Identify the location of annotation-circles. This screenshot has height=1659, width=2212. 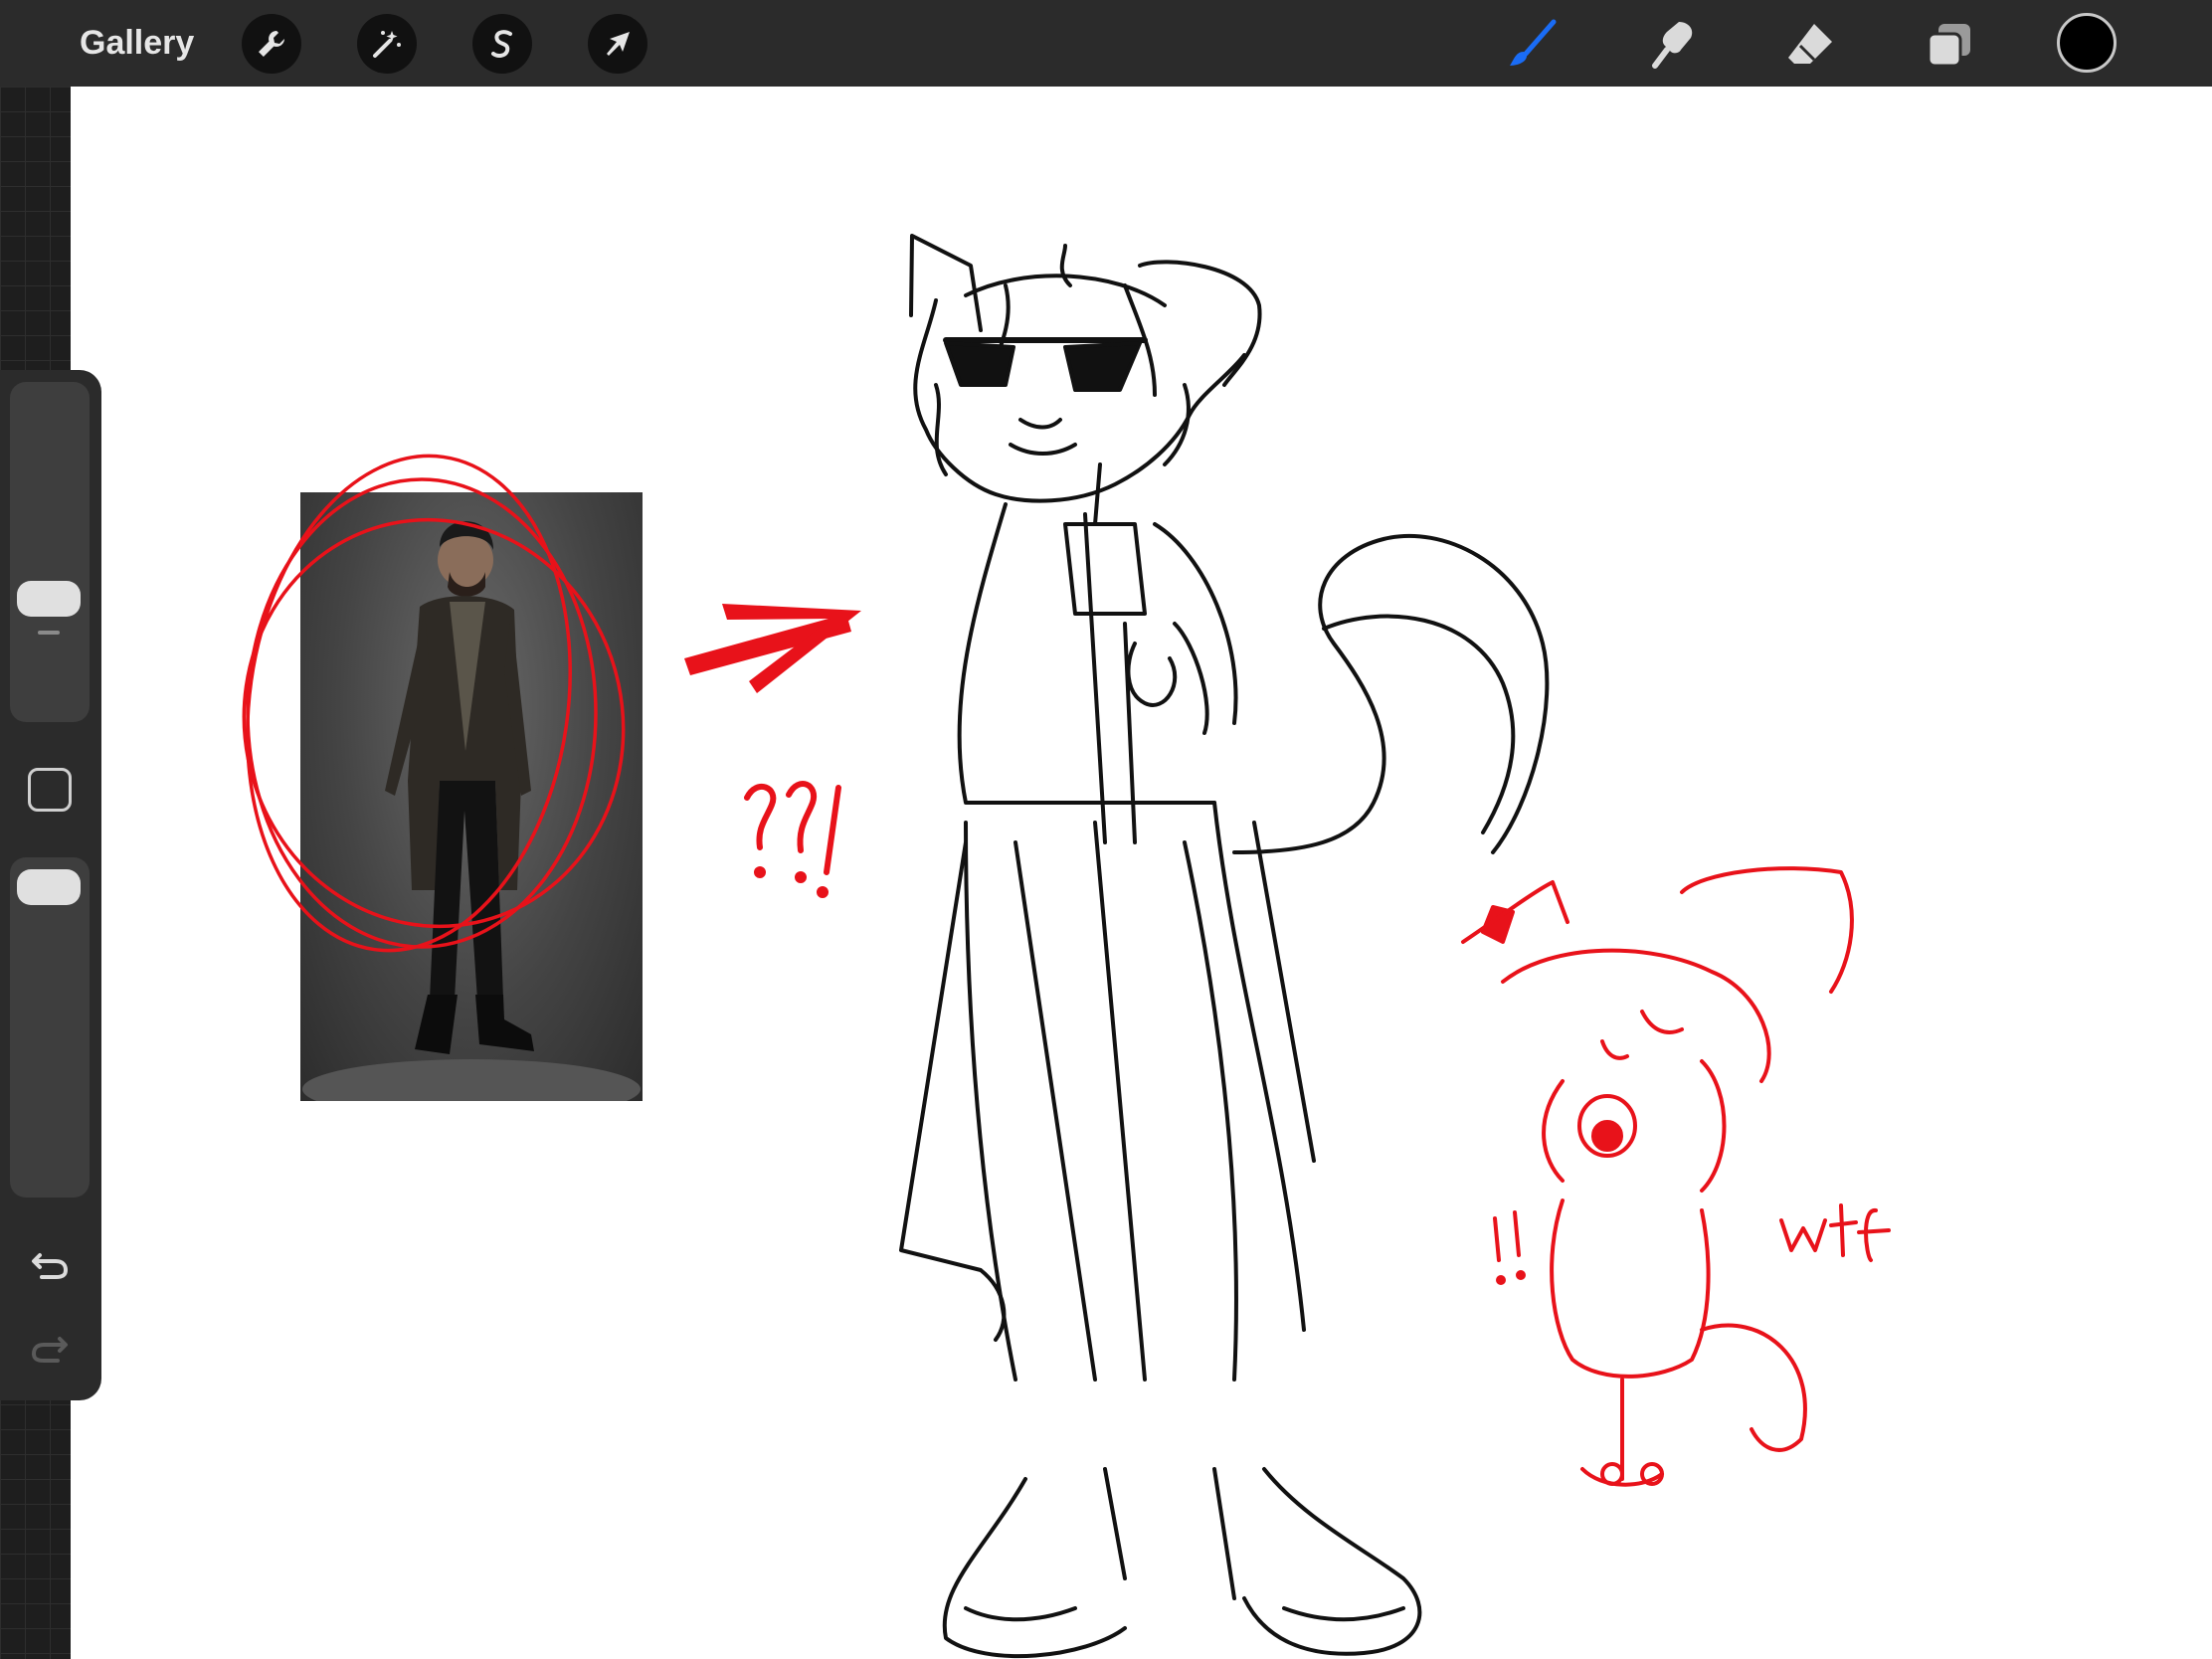
(434, 703).